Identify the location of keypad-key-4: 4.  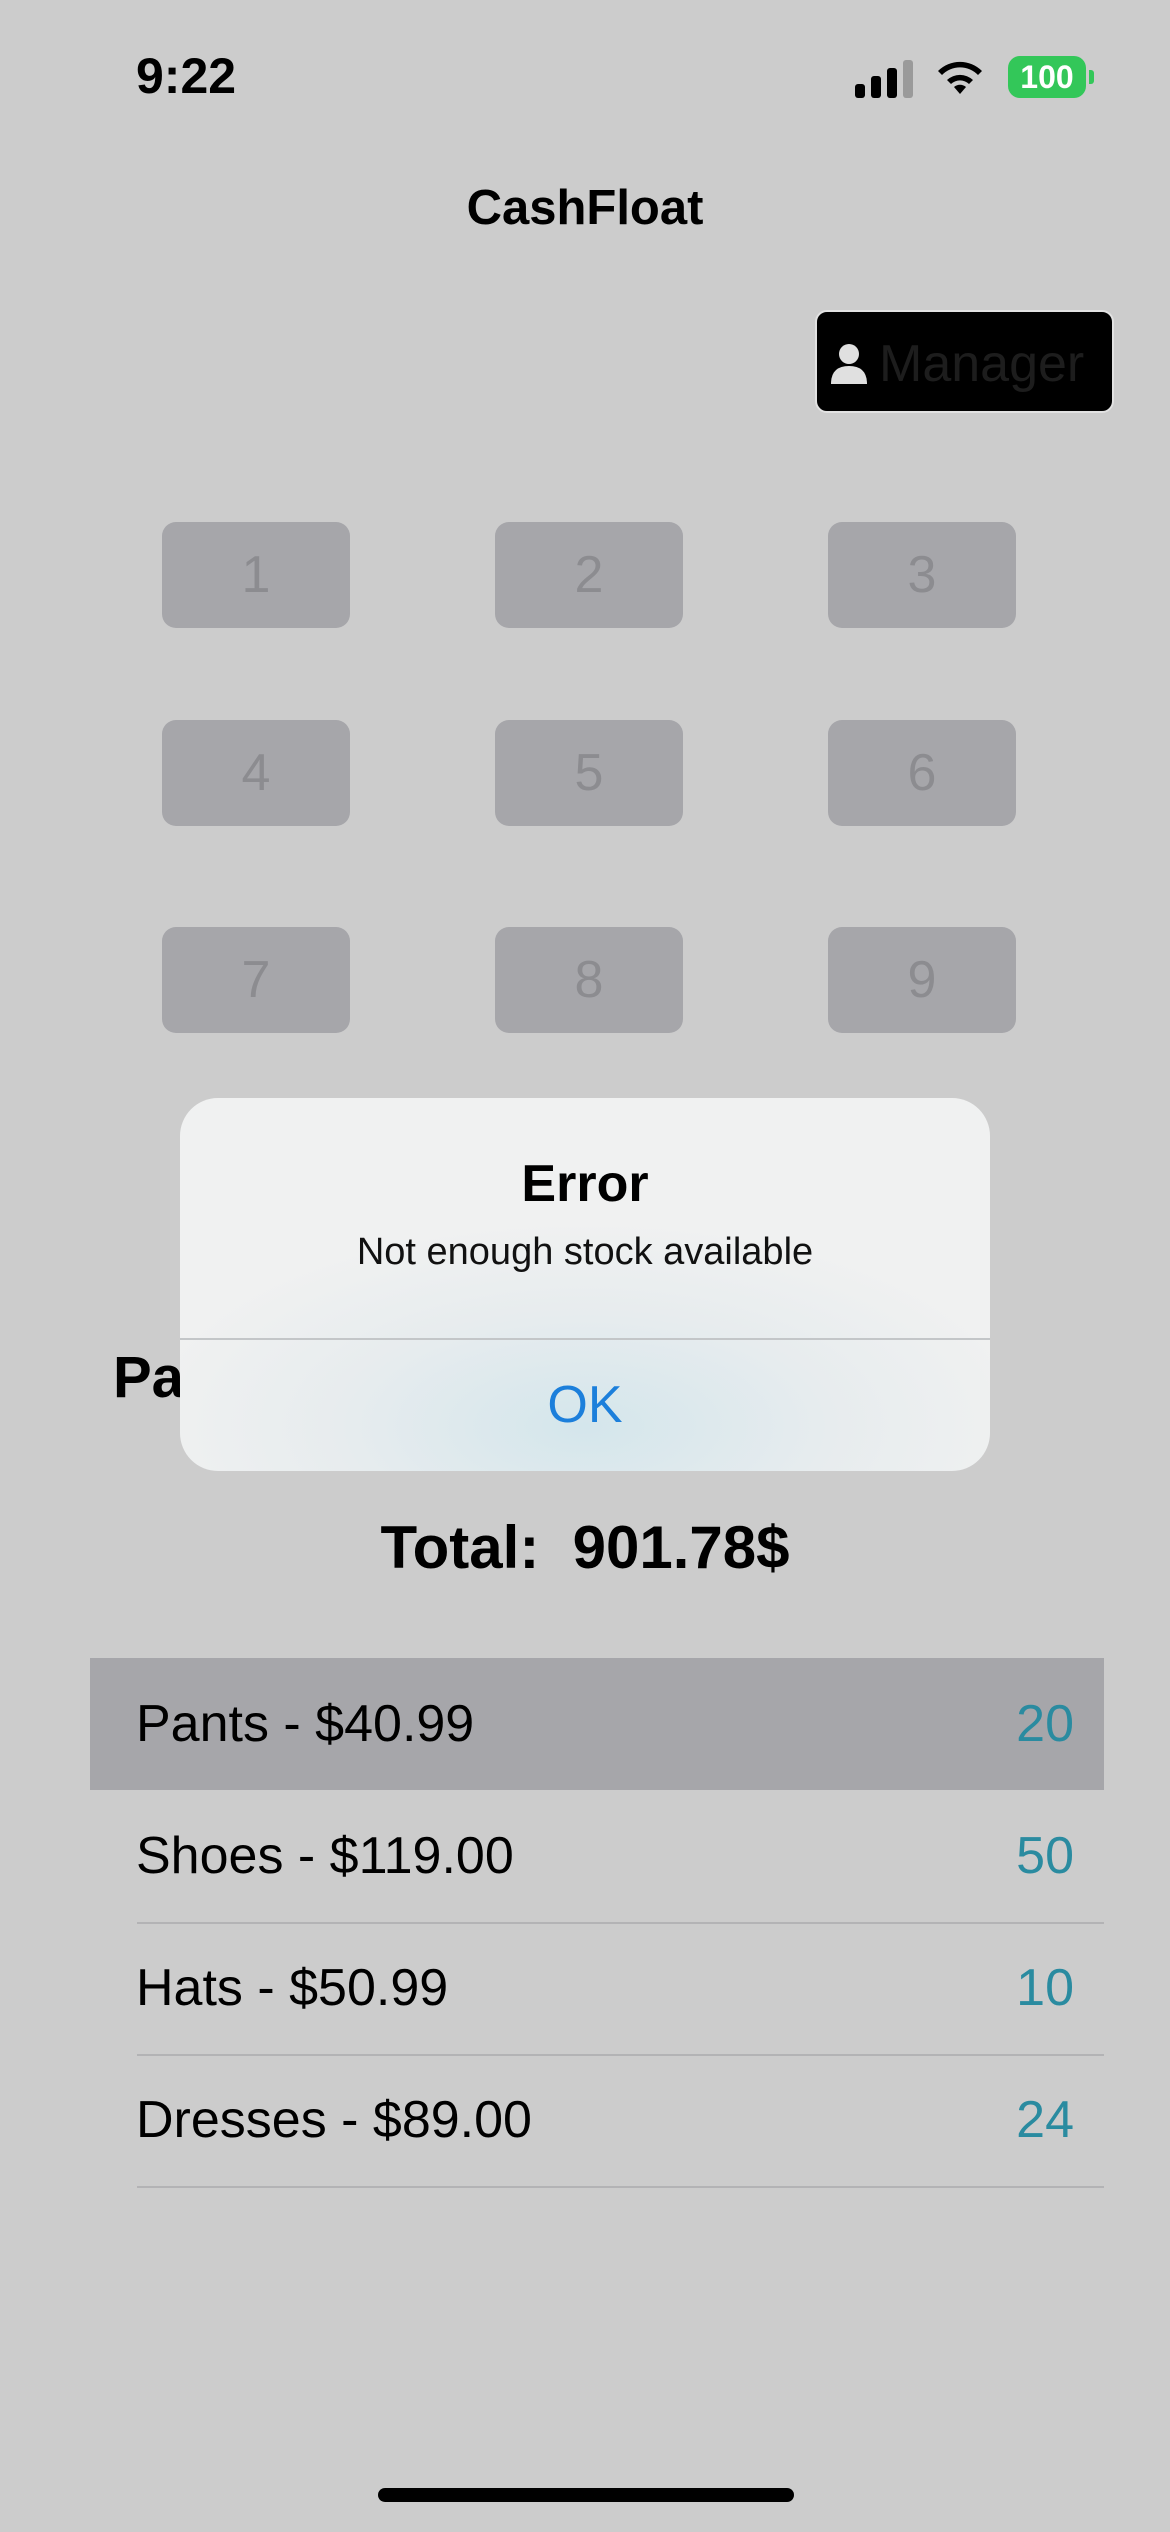
(256, 773).